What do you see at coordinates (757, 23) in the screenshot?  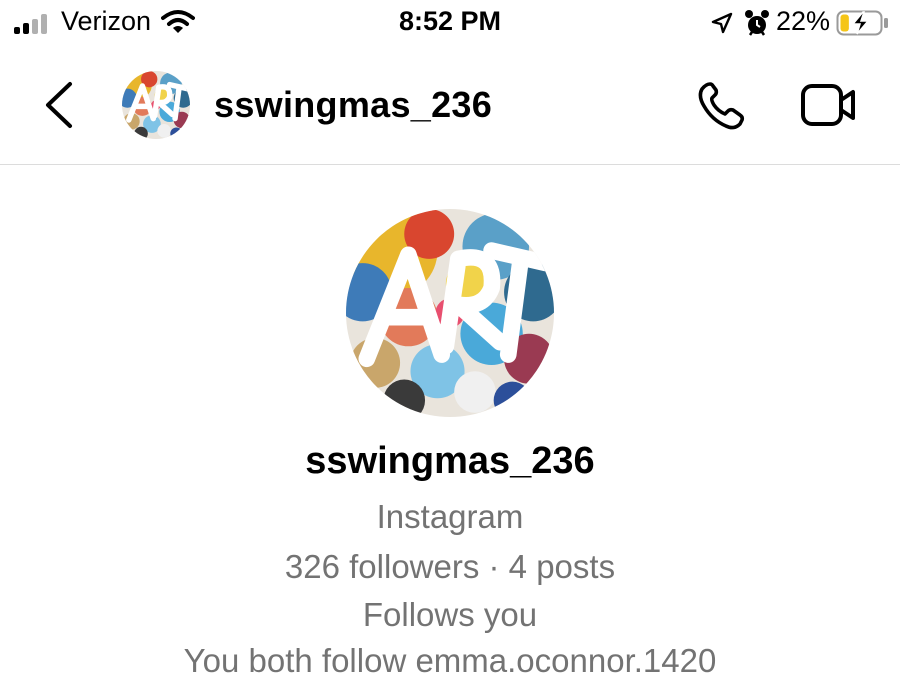 I see `alarm-icon` at bounding box center [757, 23].